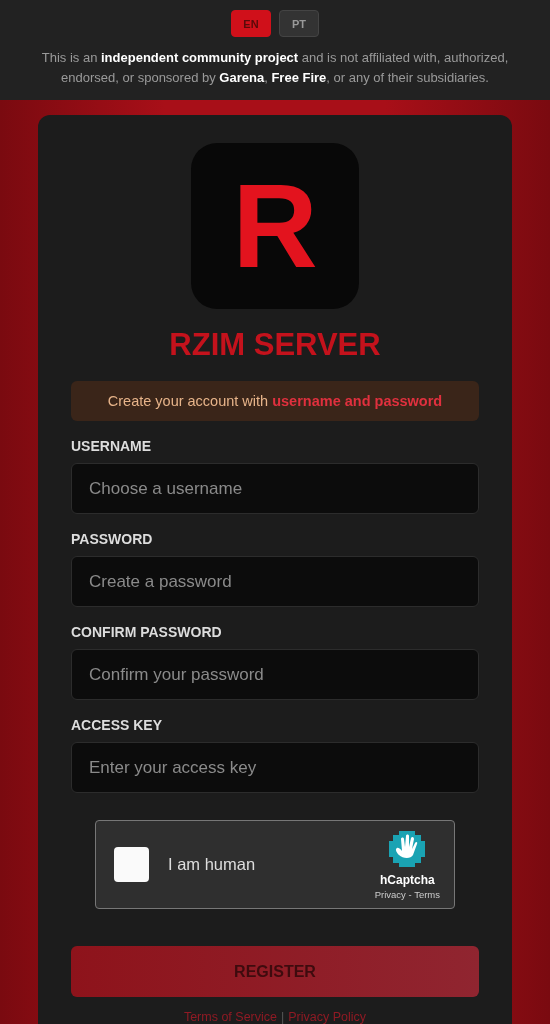 This screenshot has height=1024, width=550. What do you see at coordinates (275, 768) in the screenshot?
I see `input-field: Enter your access key` at bounding box center [275, 768].